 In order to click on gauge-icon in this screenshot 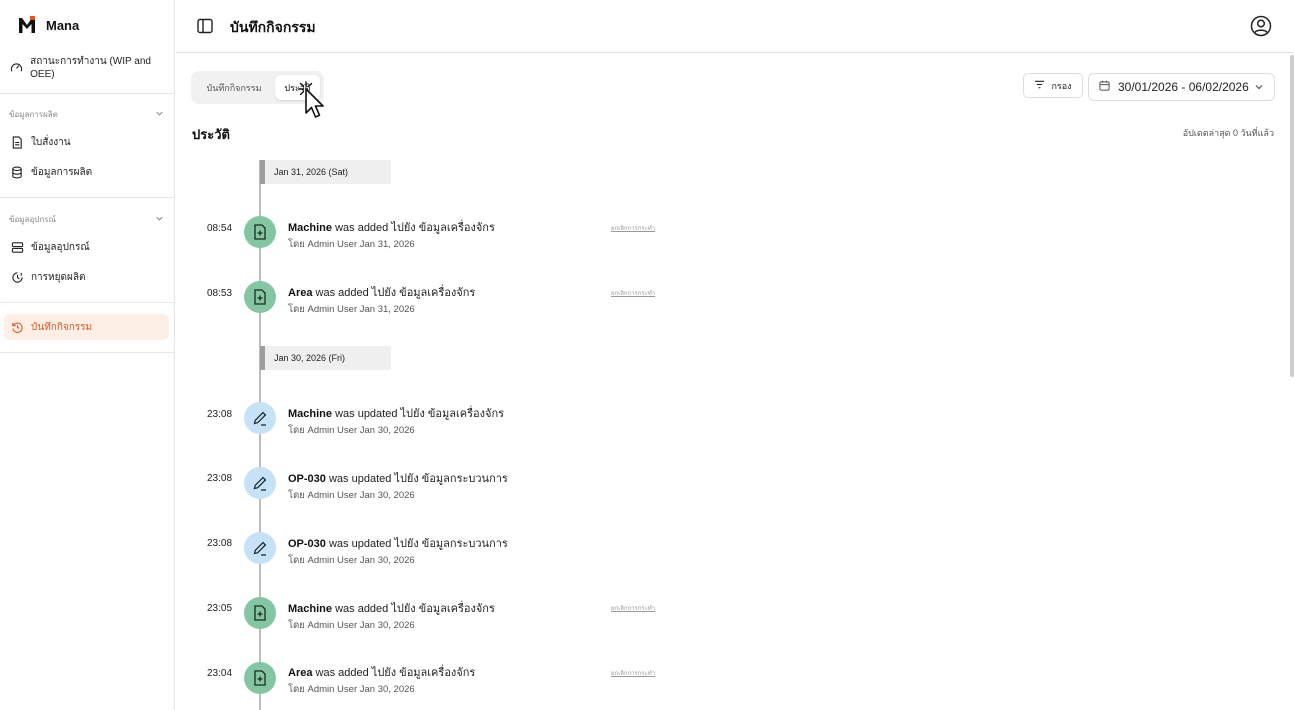, I will do `click(16, 67)`.